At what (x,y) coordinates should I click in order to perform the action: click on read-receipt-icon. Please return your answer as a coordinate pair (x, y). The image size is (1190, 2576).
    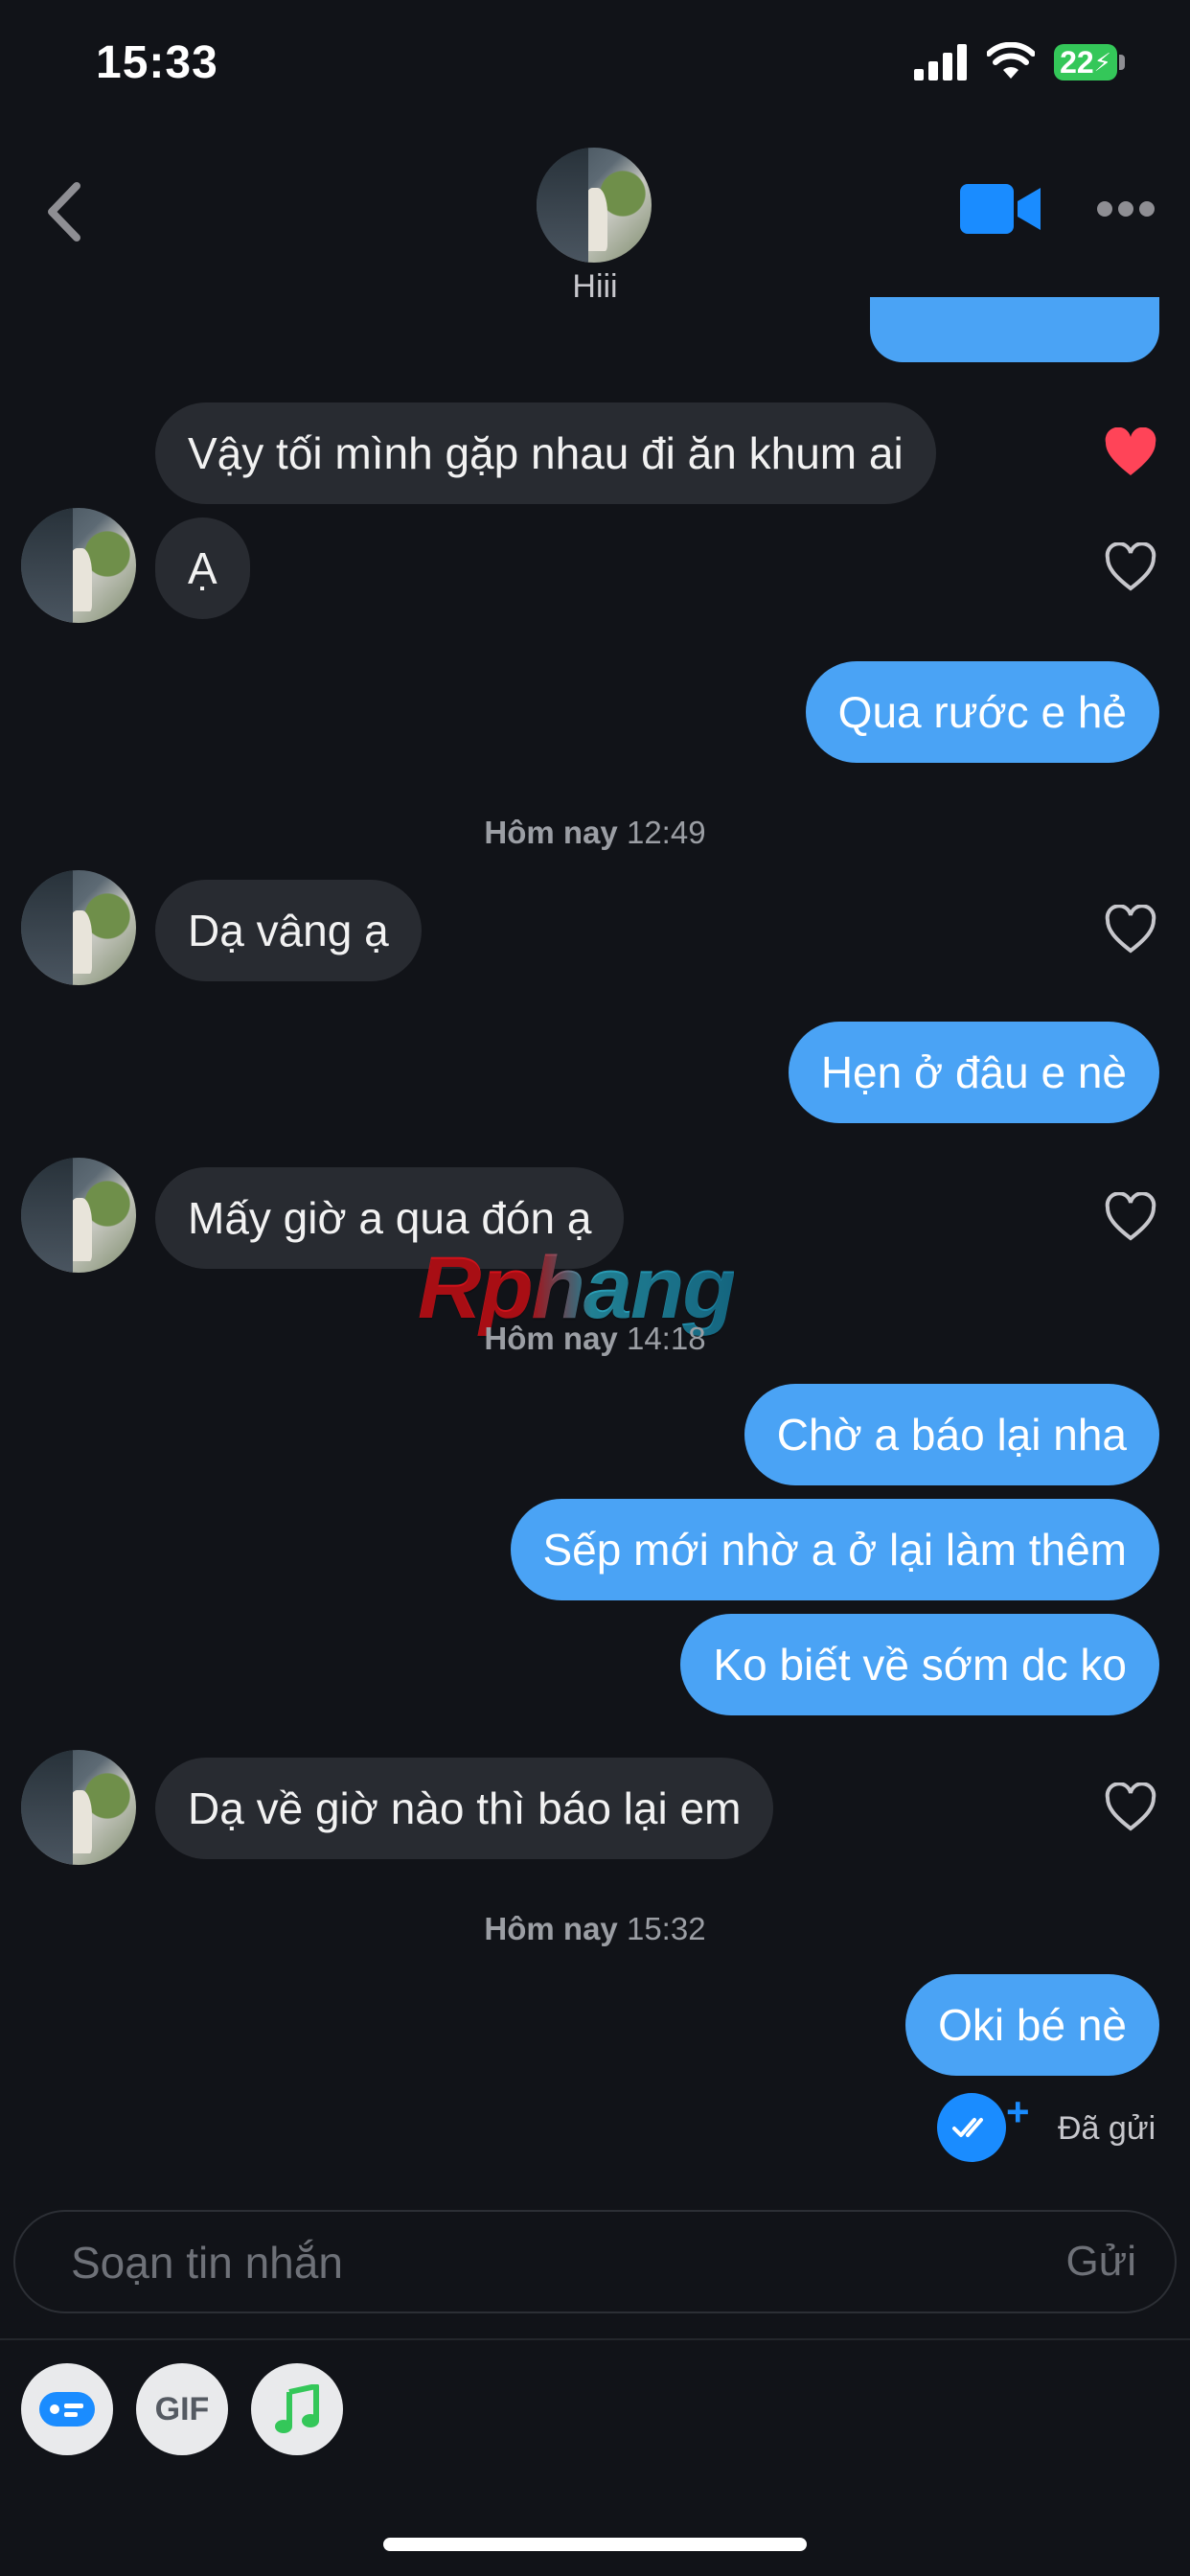
    Looking at the image, I should click on (972, 2127).